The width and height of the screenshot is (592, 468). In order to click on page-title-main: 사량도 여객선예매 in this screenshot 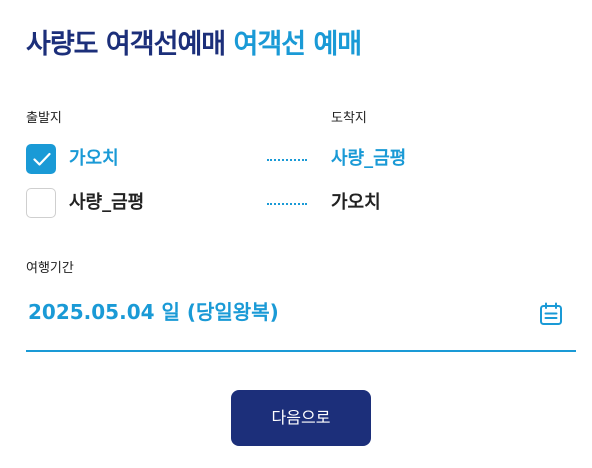, I will do `click(126, 44)`.